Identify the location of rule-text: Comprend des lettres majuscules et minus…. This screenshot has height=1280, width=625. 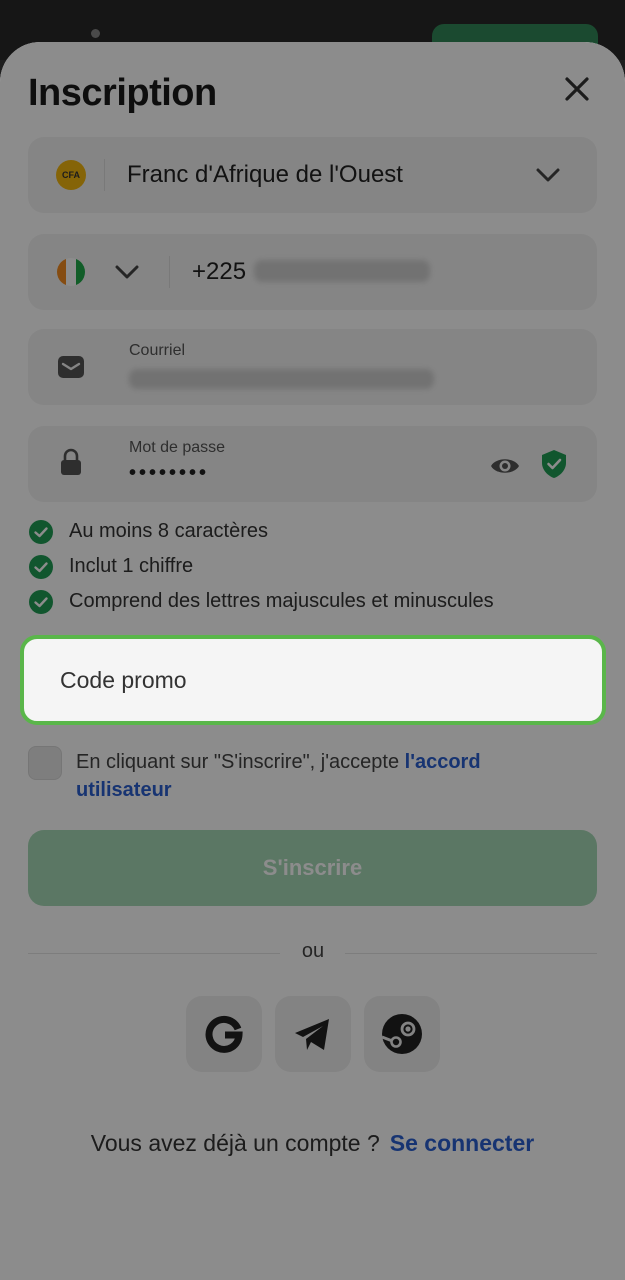
(281, 601).